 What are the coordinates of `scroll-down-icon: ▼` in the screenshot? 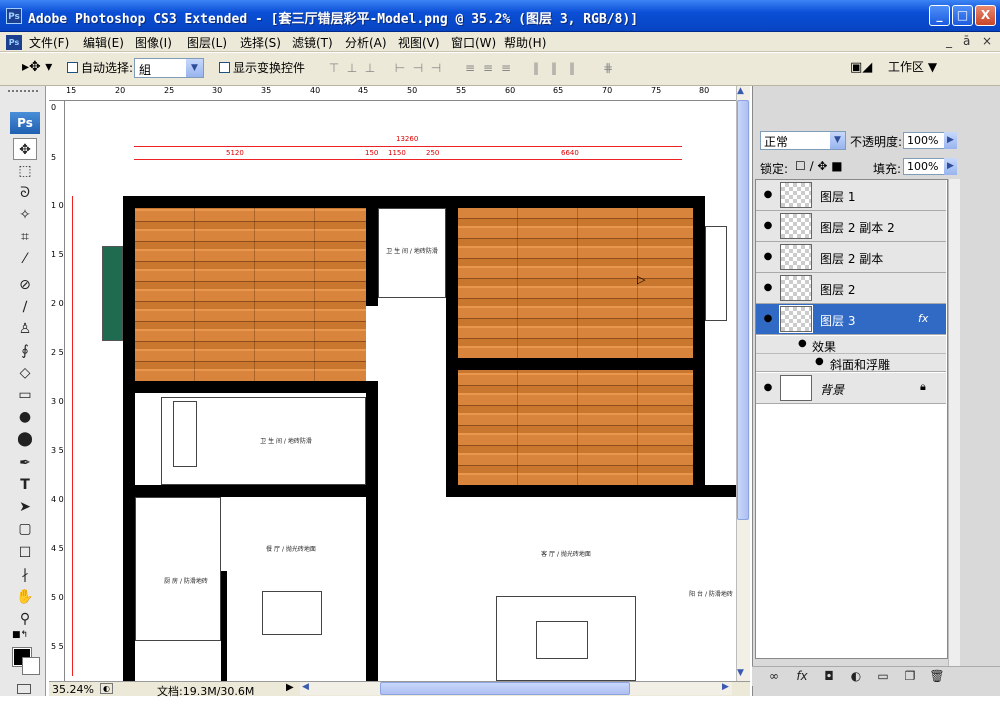 It's located at (740, 673).